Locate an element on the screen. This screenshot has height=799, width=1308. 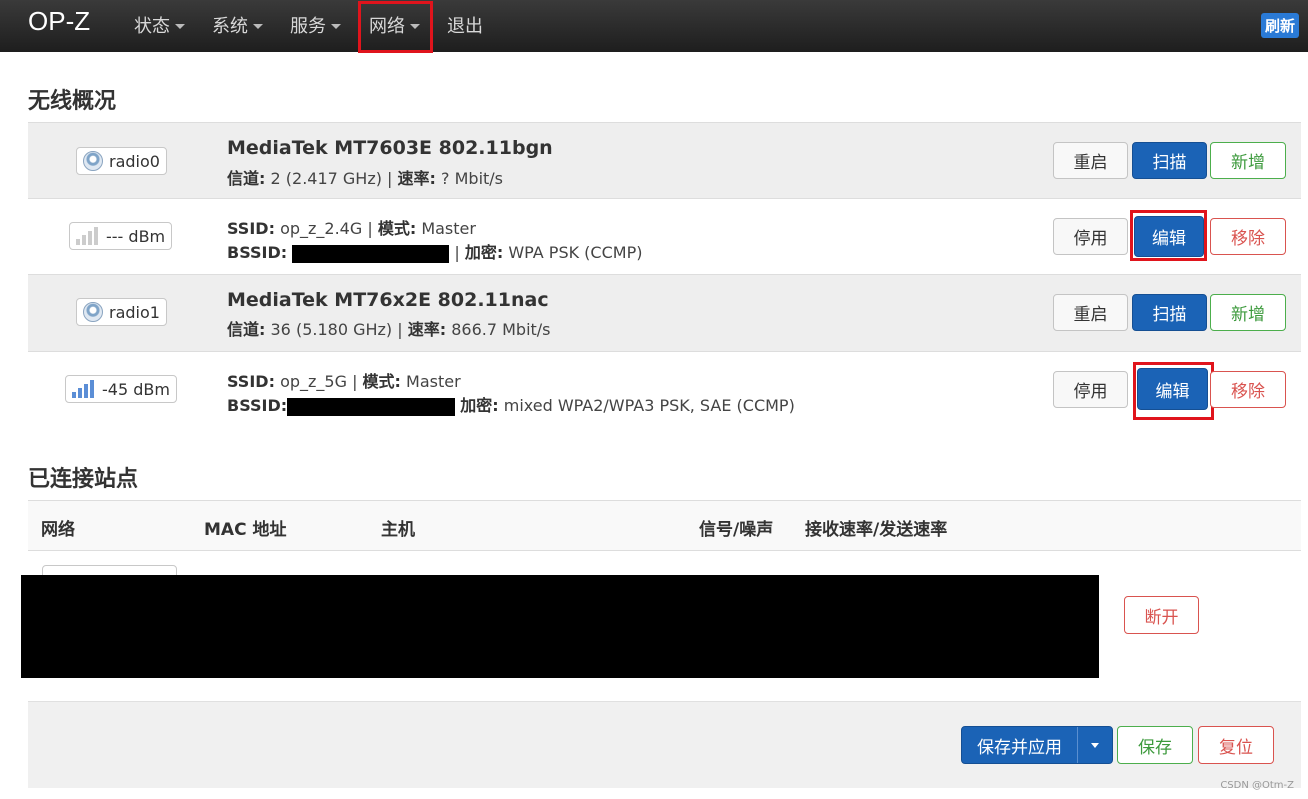
device-channel-line: 信道: 36 (5.180 GHz) | 速率: 866.7 Mbit/s is located at coordinates (389, 329).